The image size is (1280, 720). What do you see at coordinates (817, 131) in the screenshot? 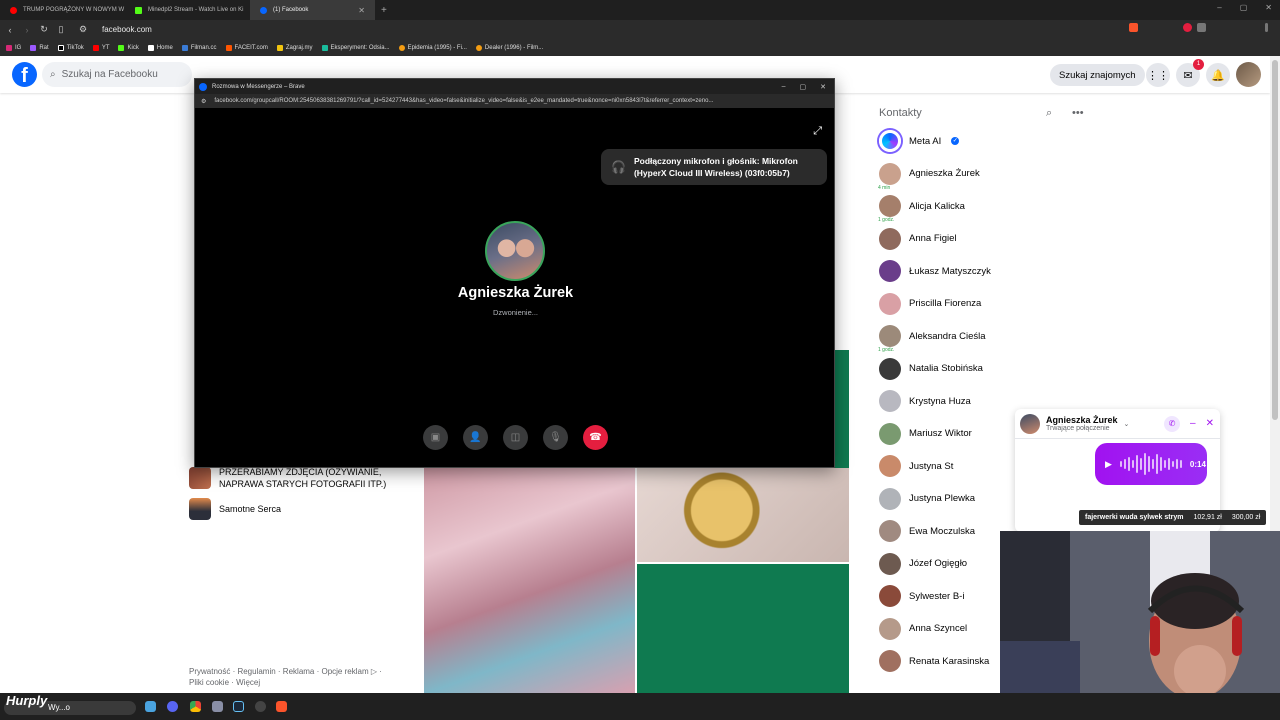
I see `fullscreen-icon: ⤢` at bounding box center [817, 131].